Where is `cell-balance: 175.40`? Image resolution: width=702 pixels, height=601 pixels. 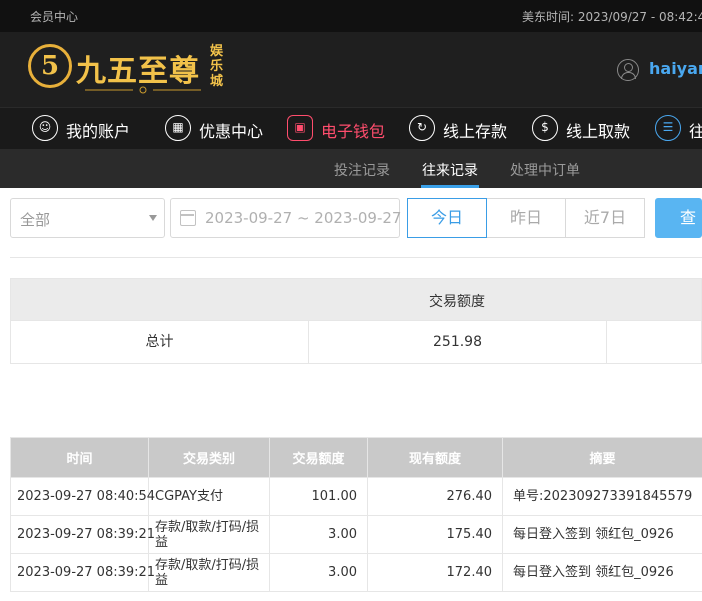
cell-balance: 175.40 is located at coordinates (435, 534).